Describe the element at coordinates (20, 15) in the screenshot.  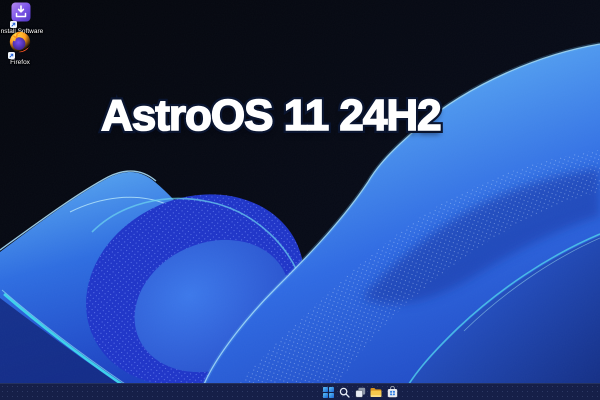
I see `installer-box-icon` at that location.